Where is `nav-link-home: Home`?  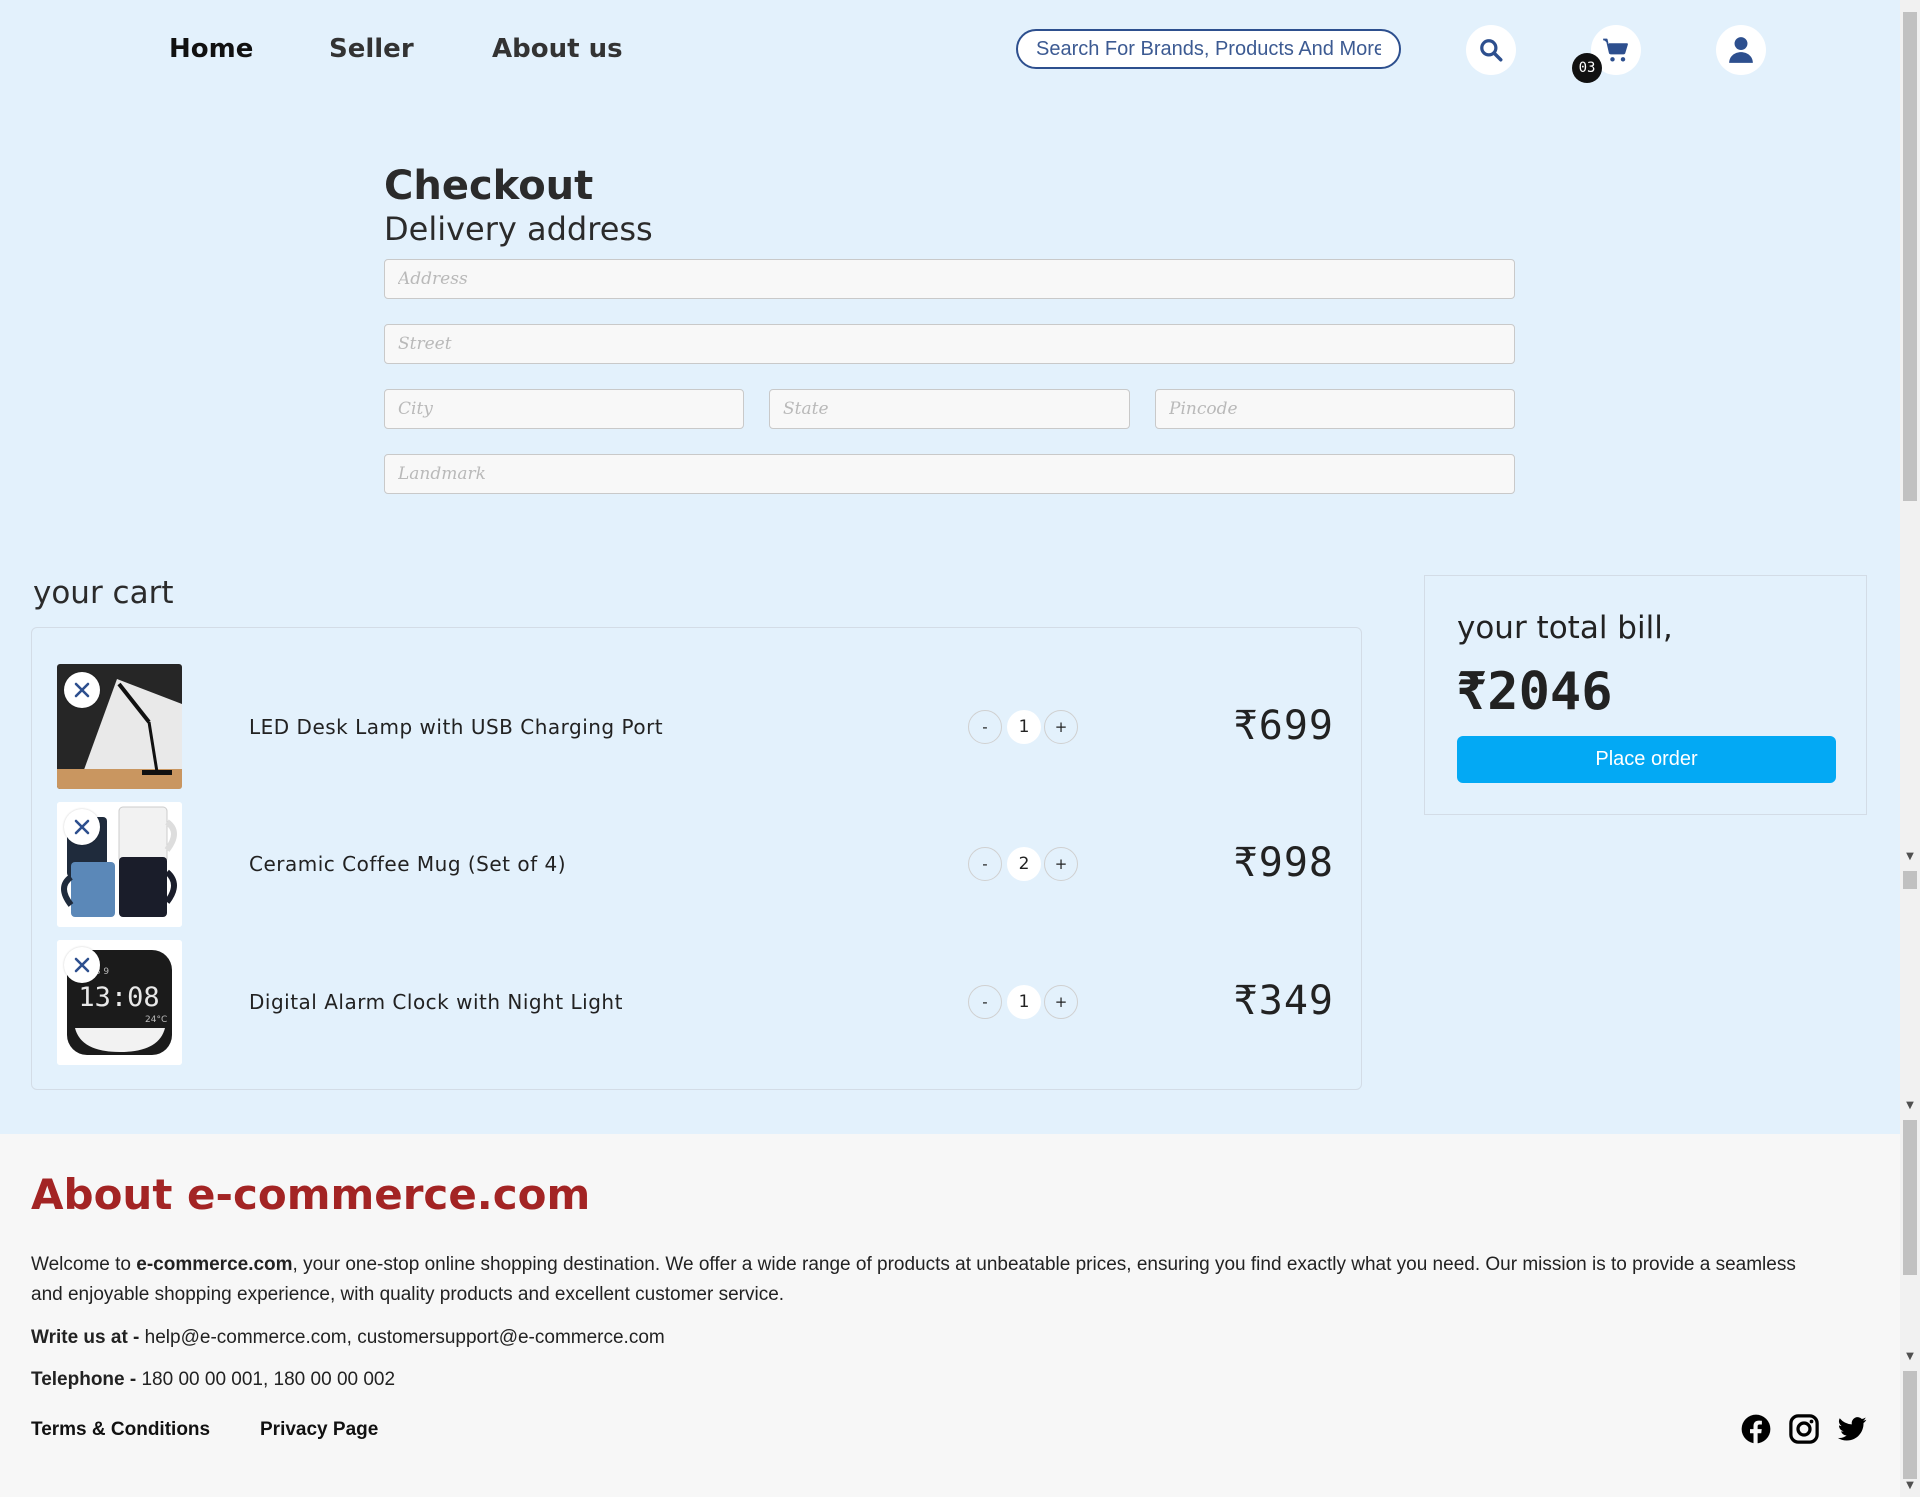 nav-link-home: Home is located at coordinates (211, 49).